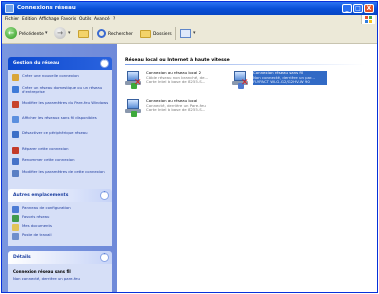 This screenshot has height=294, width=379. What do you see at coordinates (114, 19) in the screenshot?
I see `menu-help: ?` at bounding box center [114, 19].